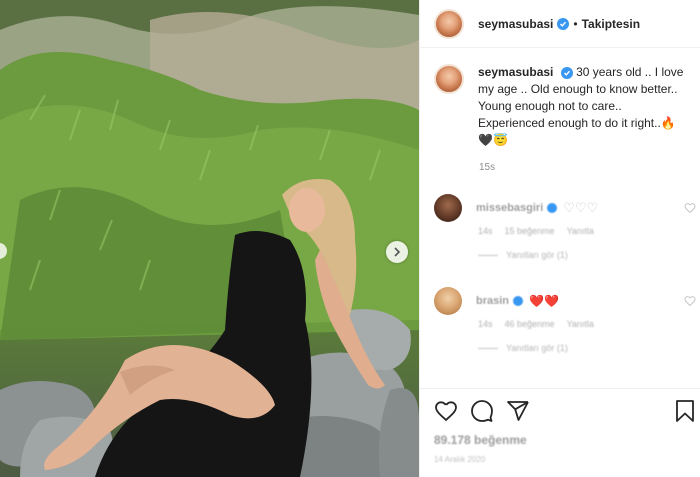  I want to click on comment-emojis: ♡♡♡, so click(581, 207).